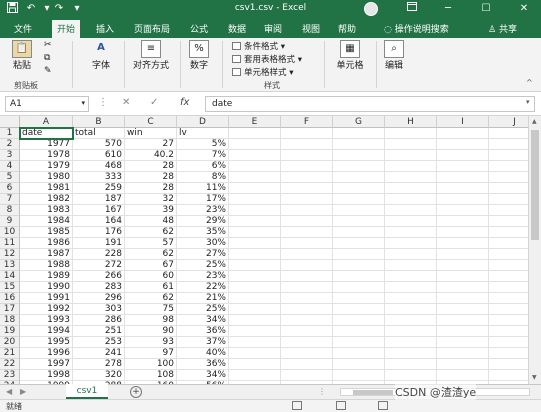 This screenshot has height=412, width=541. What do you see at coordinates (151, 331) in the screenshot?
I see `cell-c19: 90` at bounding box center [151, 331].